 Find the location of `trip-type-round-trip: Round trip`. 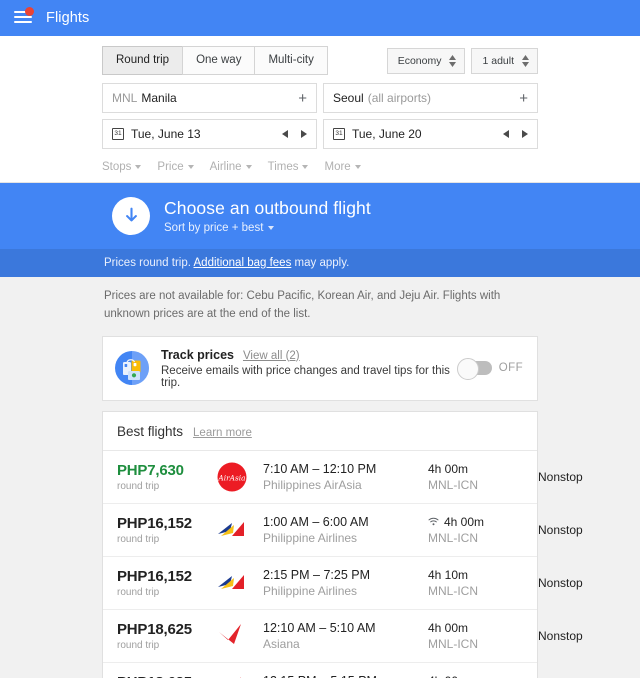

trip-type-round-trip: Round trip is located at coordinates (143, 60).